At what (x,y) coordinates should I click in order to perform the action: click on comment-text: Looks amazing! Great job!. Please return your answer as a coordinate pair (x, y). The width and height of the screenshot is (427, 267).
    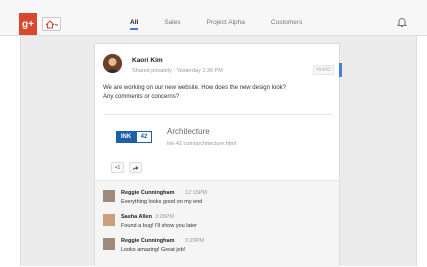
    Looking at the image, I should click on (153, 250).